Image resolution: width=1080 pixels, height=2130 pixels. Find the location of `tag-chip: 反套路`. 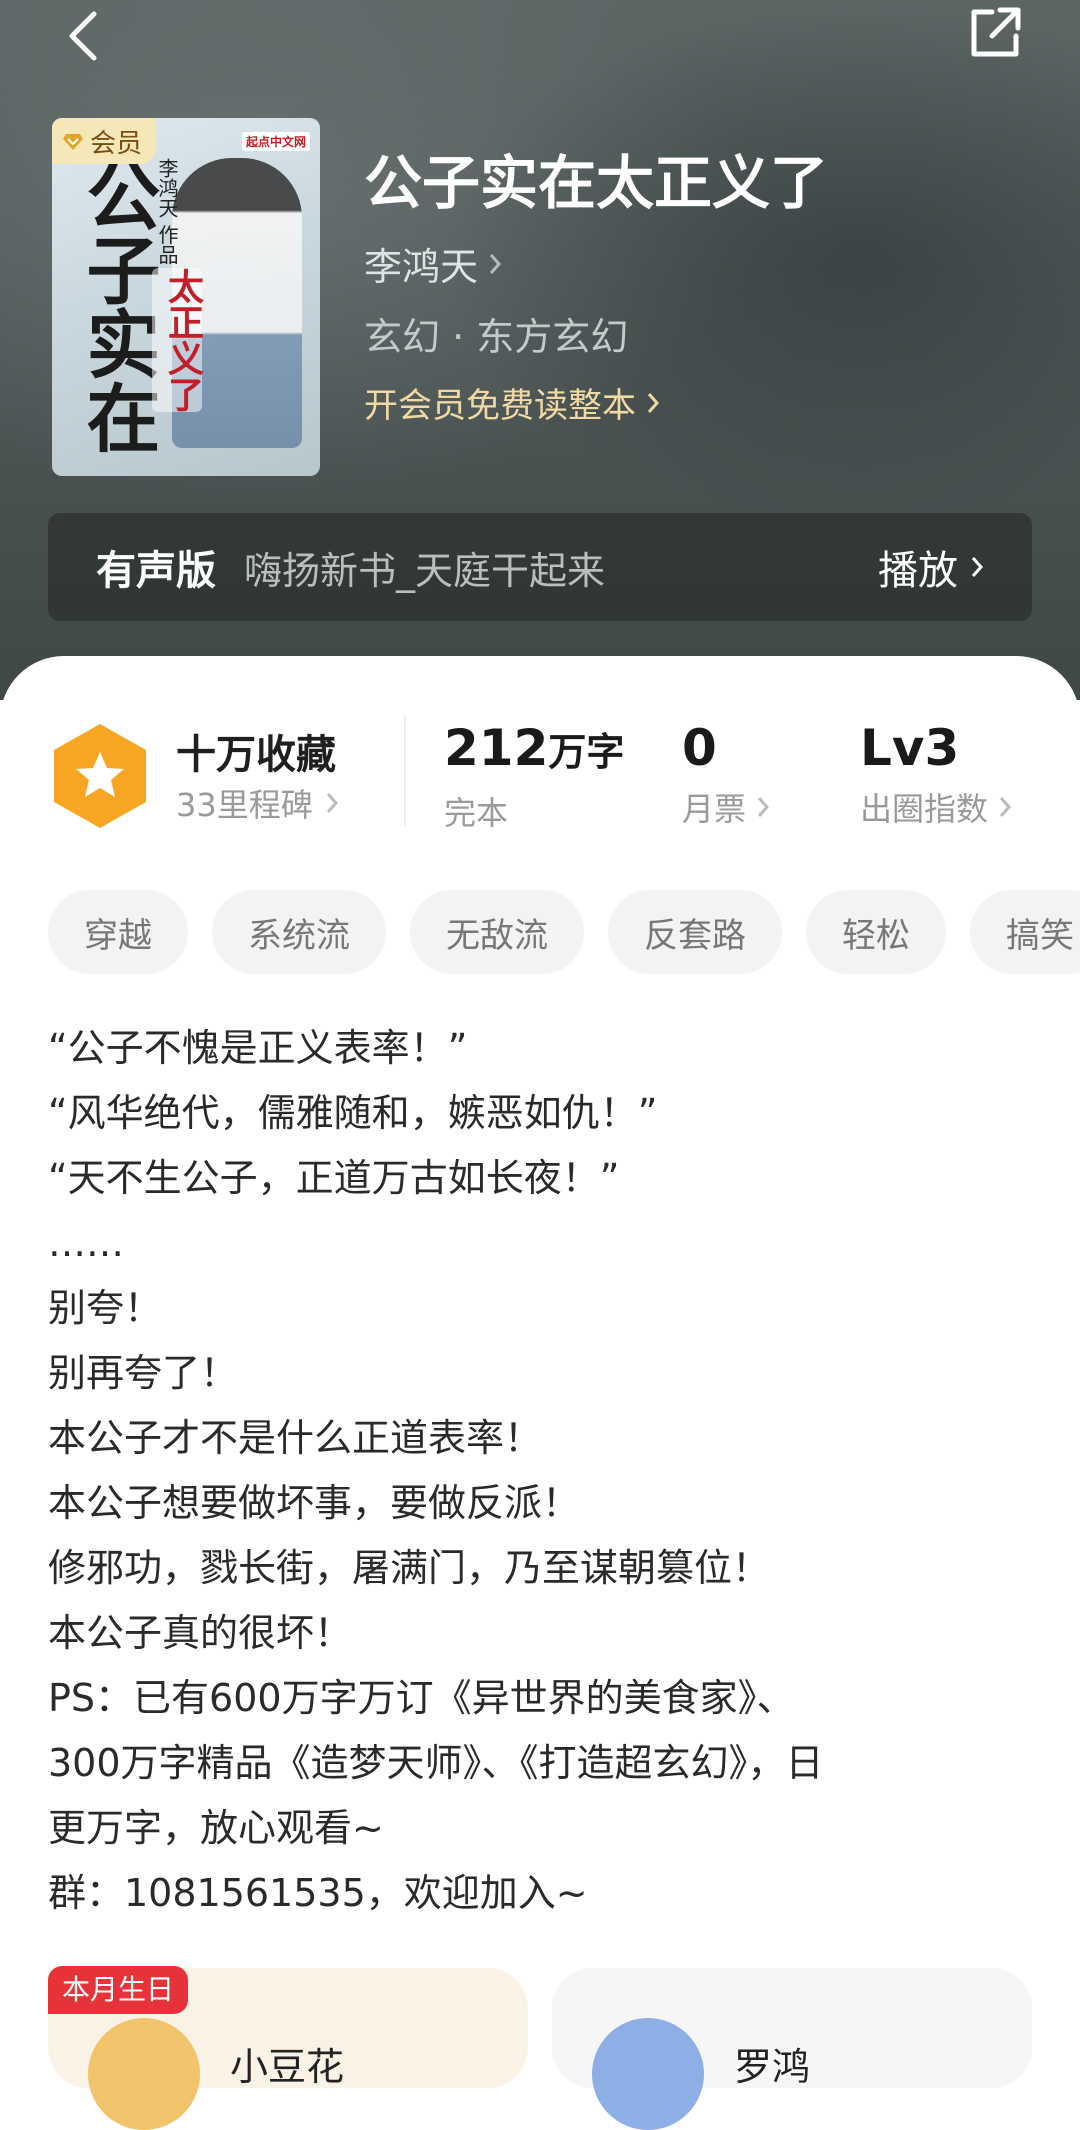

tag-chip: 反套路 is located at coordinates (695, 932).